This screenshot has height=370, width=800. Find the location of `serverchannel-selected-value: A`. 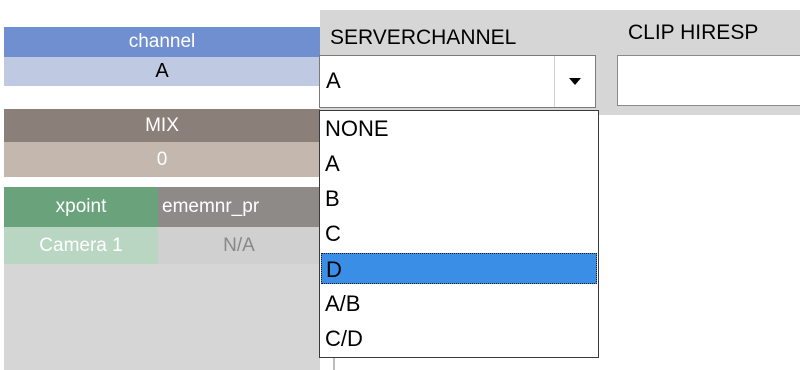

serverchannel-selected-value: A is located at coordinates (333, 80).